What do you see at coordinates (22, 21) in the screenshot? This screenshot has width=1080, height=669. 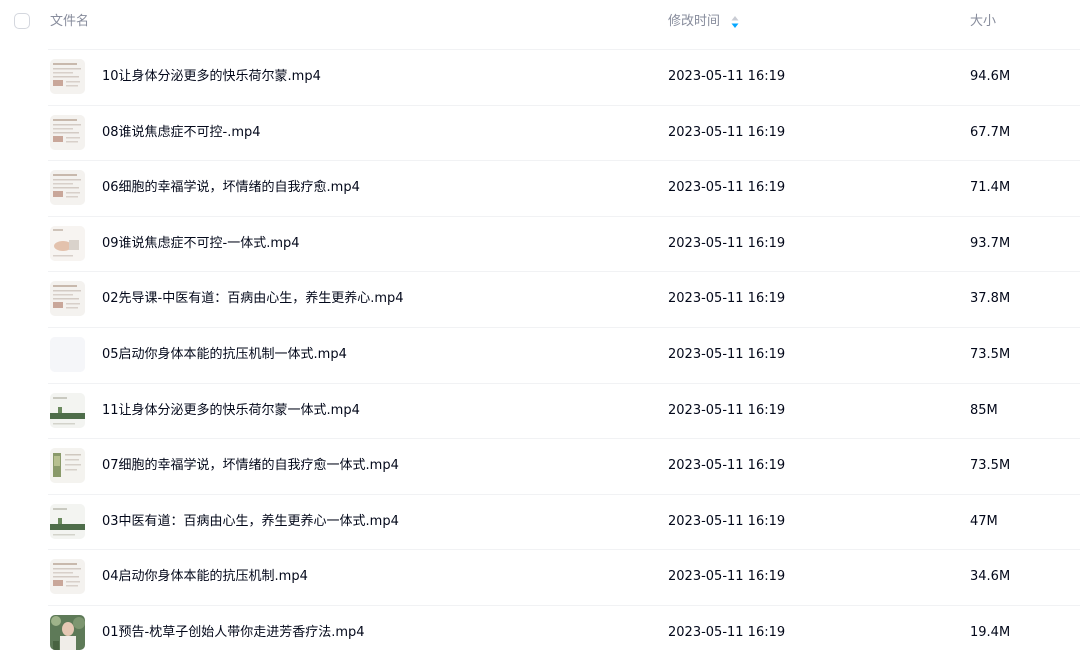 I see `select-all-checkbox` at bounding box center [22, 21].